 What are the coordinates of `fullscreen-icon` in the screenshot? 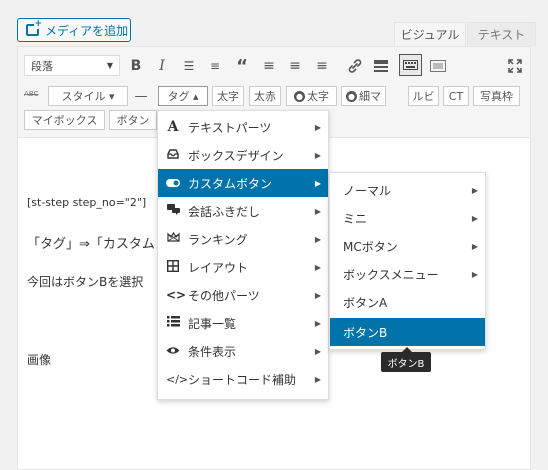 It's located at (515, 66).